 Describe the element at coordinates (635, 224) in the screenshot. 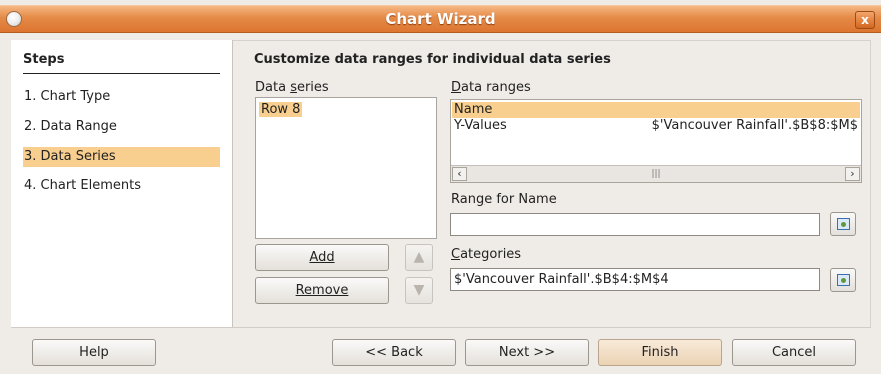

I see `range-for-name-field` at that location.